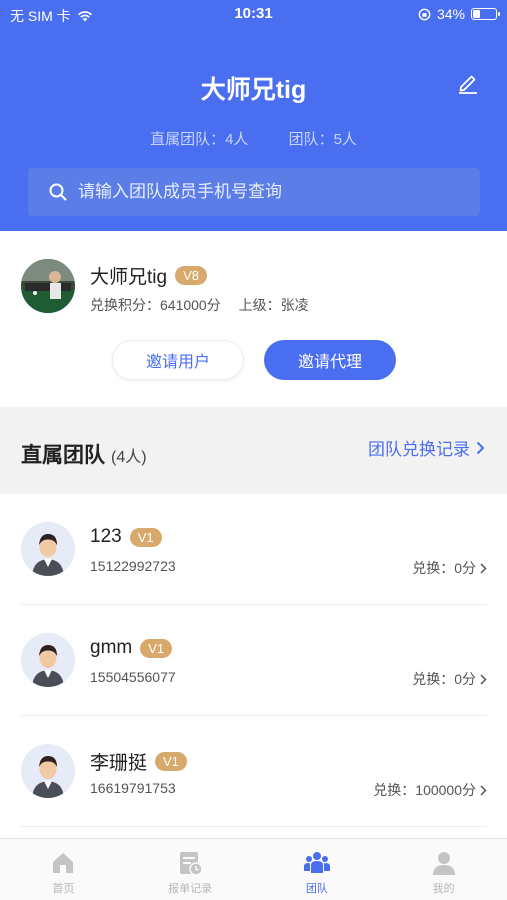  I want to click on team-exchange-records-link: 团队兑换记录, so click(426, 447).